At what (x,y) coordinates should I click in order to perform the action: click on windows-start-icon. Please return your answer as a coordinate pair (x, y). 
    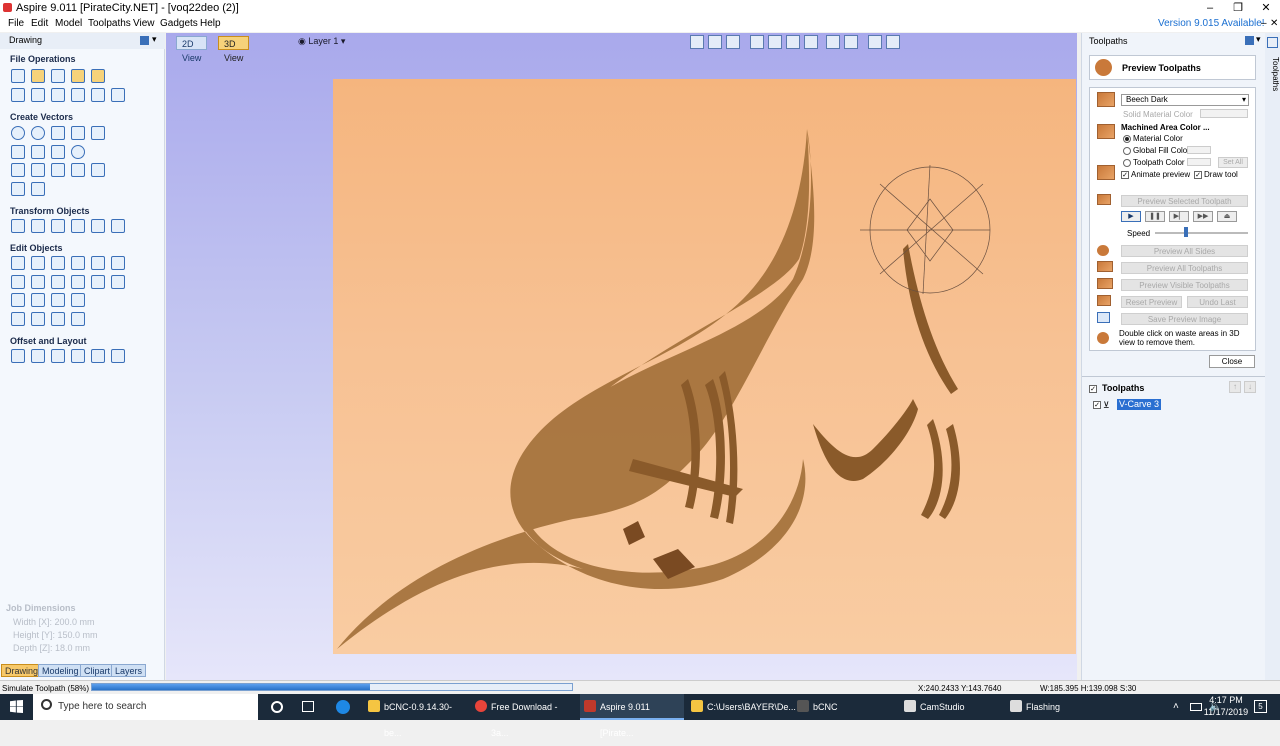
    Looking at the image, I should click on (16, 706).